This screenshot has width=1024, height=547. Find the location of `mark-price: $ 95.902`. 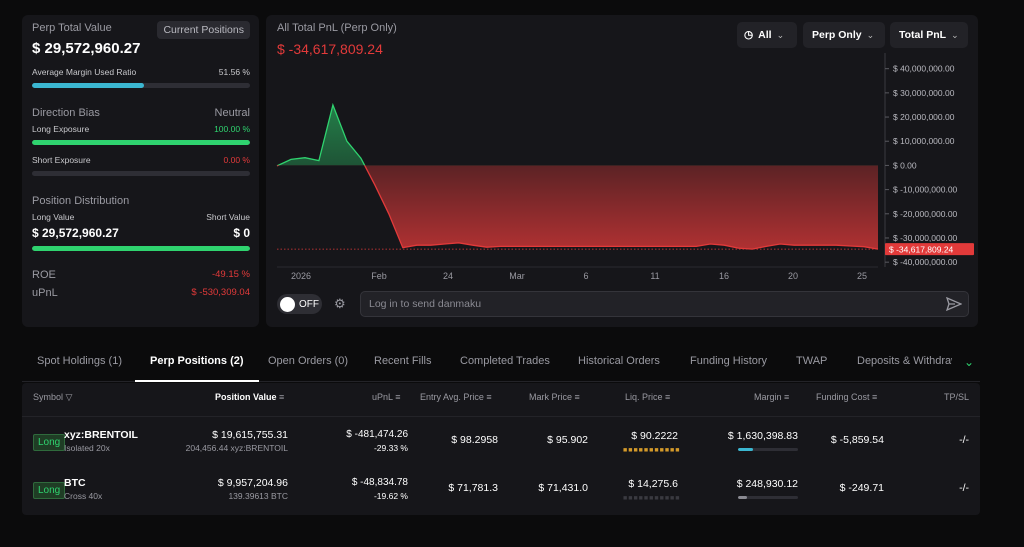

mark-price: $ 95.902 is located at coordinates (567, 440).